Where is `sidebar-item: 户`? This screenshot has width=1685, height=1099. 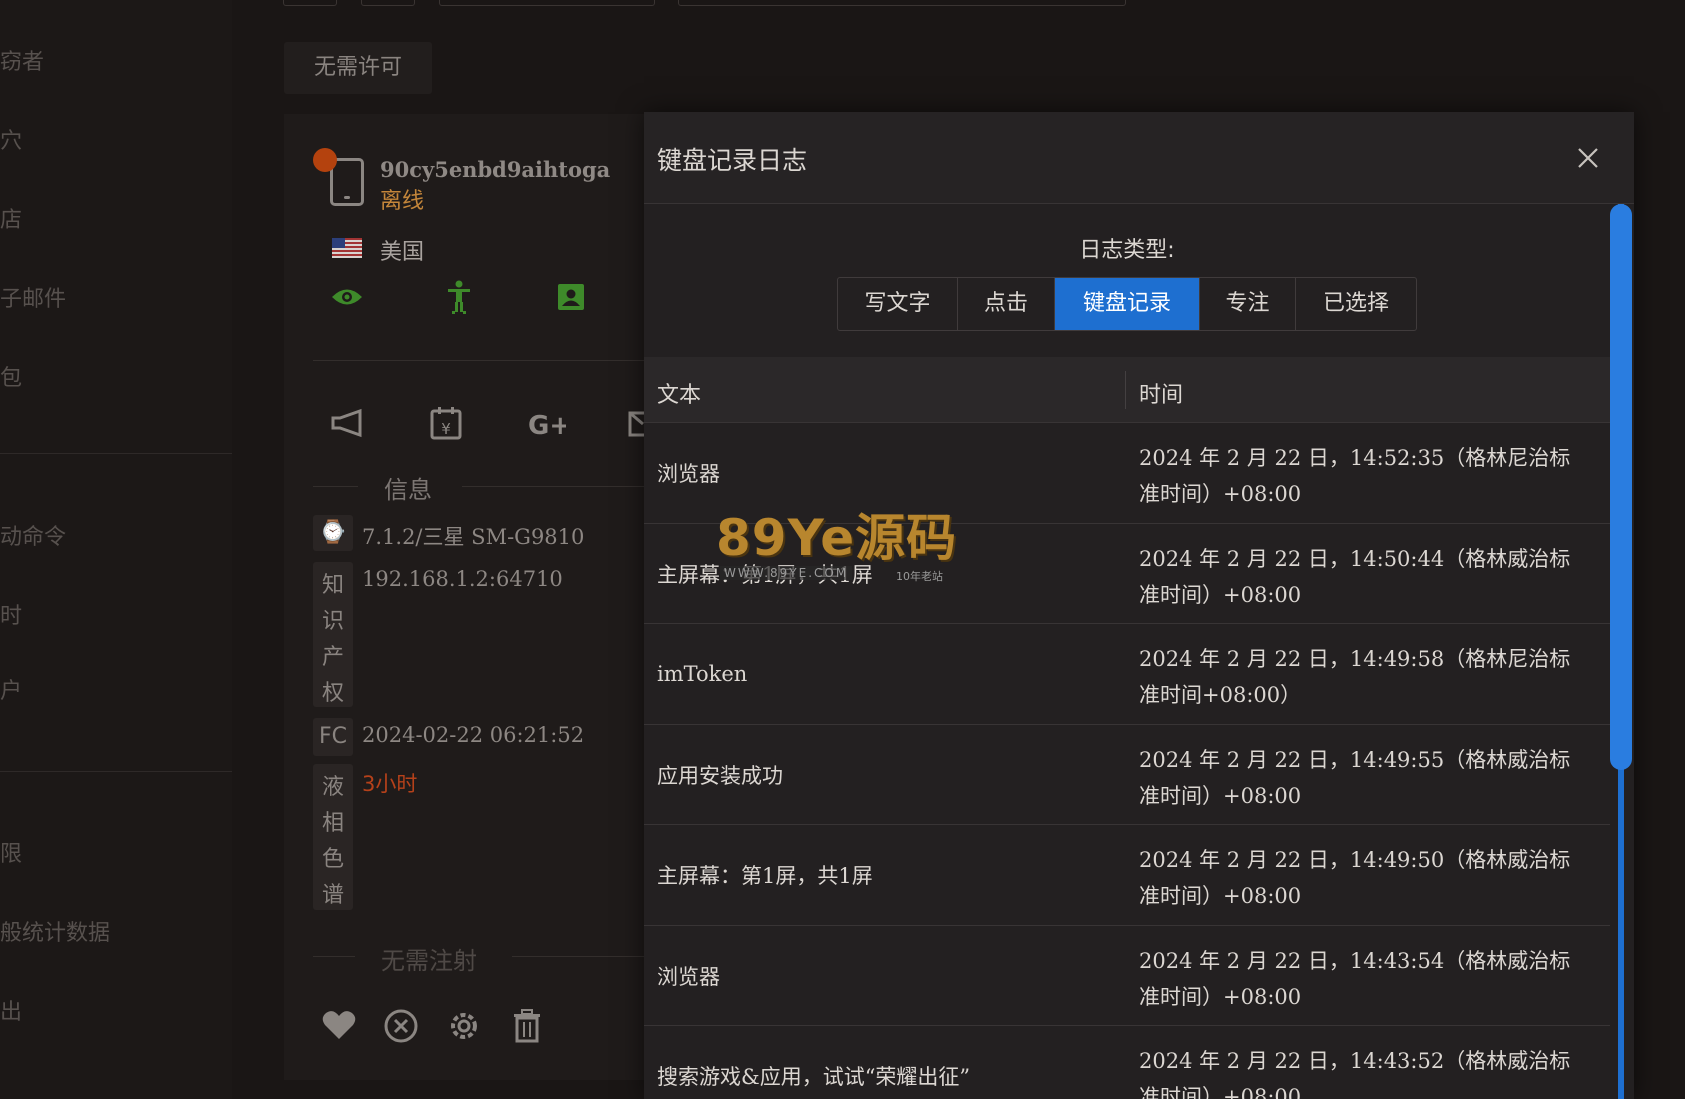 sidebar-item: 户 is located at coordinates (11, 689).